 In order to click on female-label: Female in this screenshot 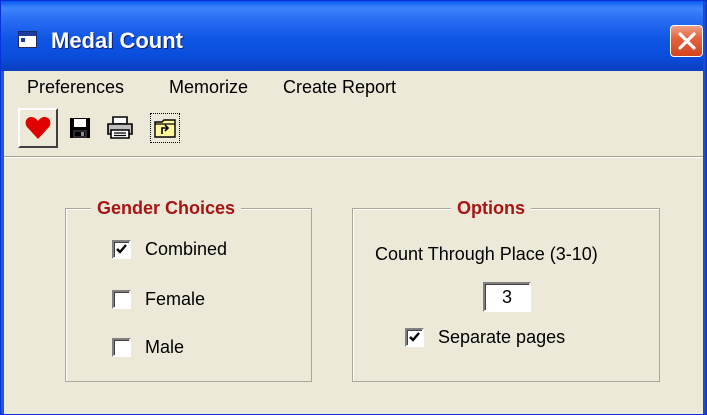, I will do `click(175, 299)`.